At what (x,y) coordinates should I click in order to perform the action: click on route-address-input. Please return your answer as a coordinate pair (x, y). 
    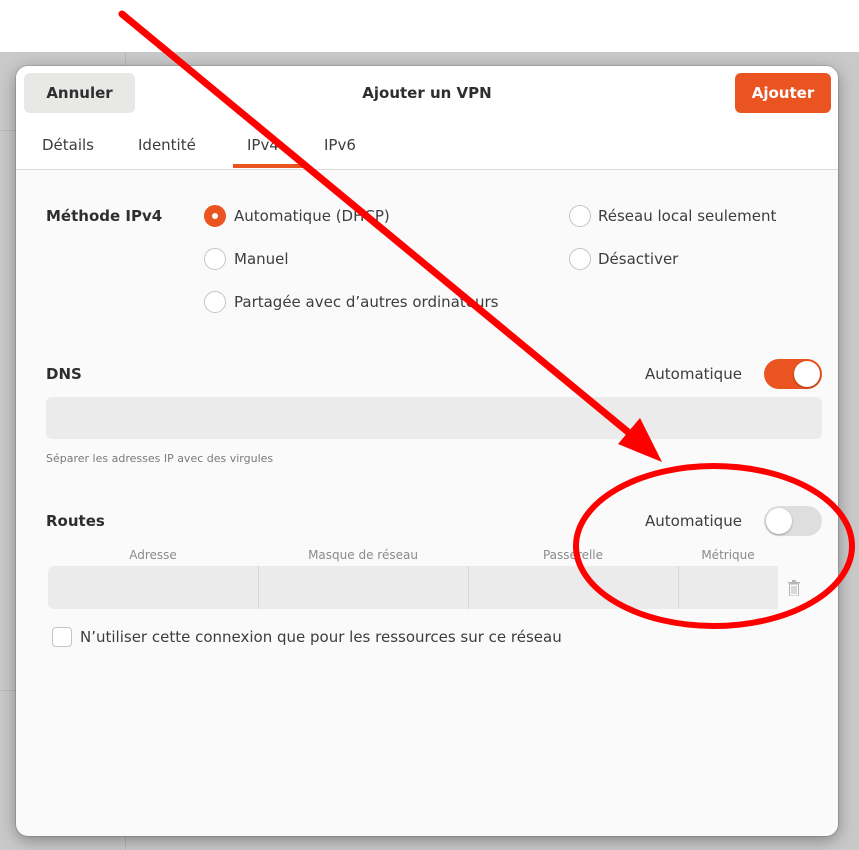
    Looking at the image, I should click on (153, 587).